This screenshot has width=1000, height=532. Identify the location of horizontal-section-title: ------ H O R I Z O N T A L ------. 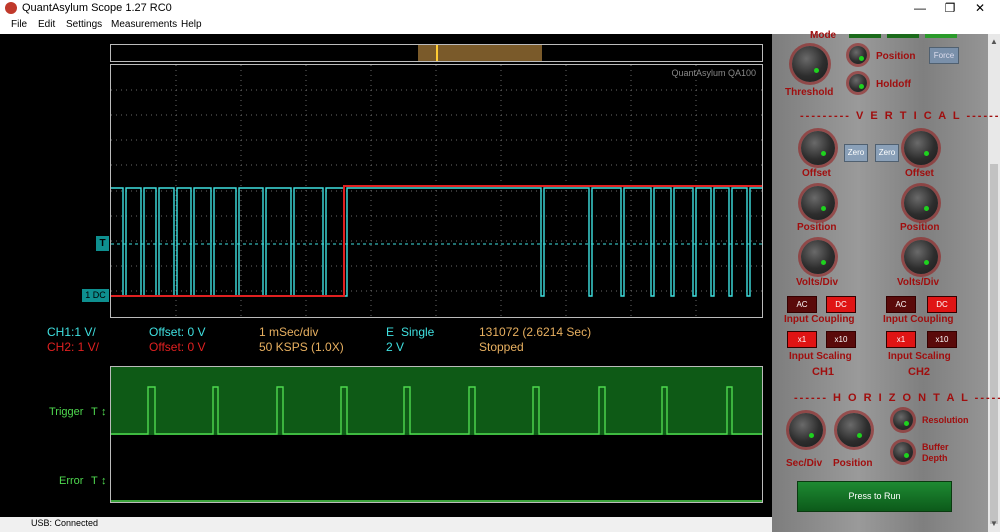
(897, 398).